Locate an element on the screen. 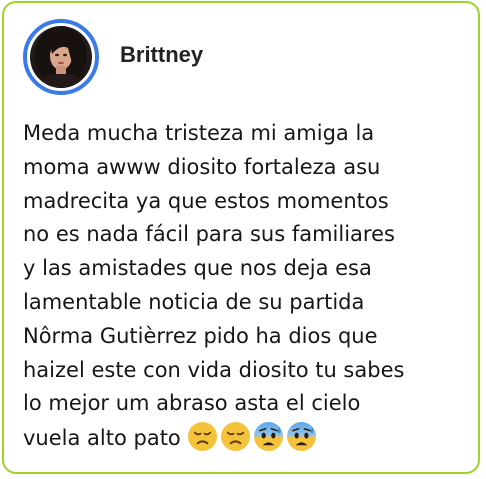 This screenshot has width=486, height=479. comment-line: haizel este con vida diosito tu sabes is located at coordinates (214, 369).